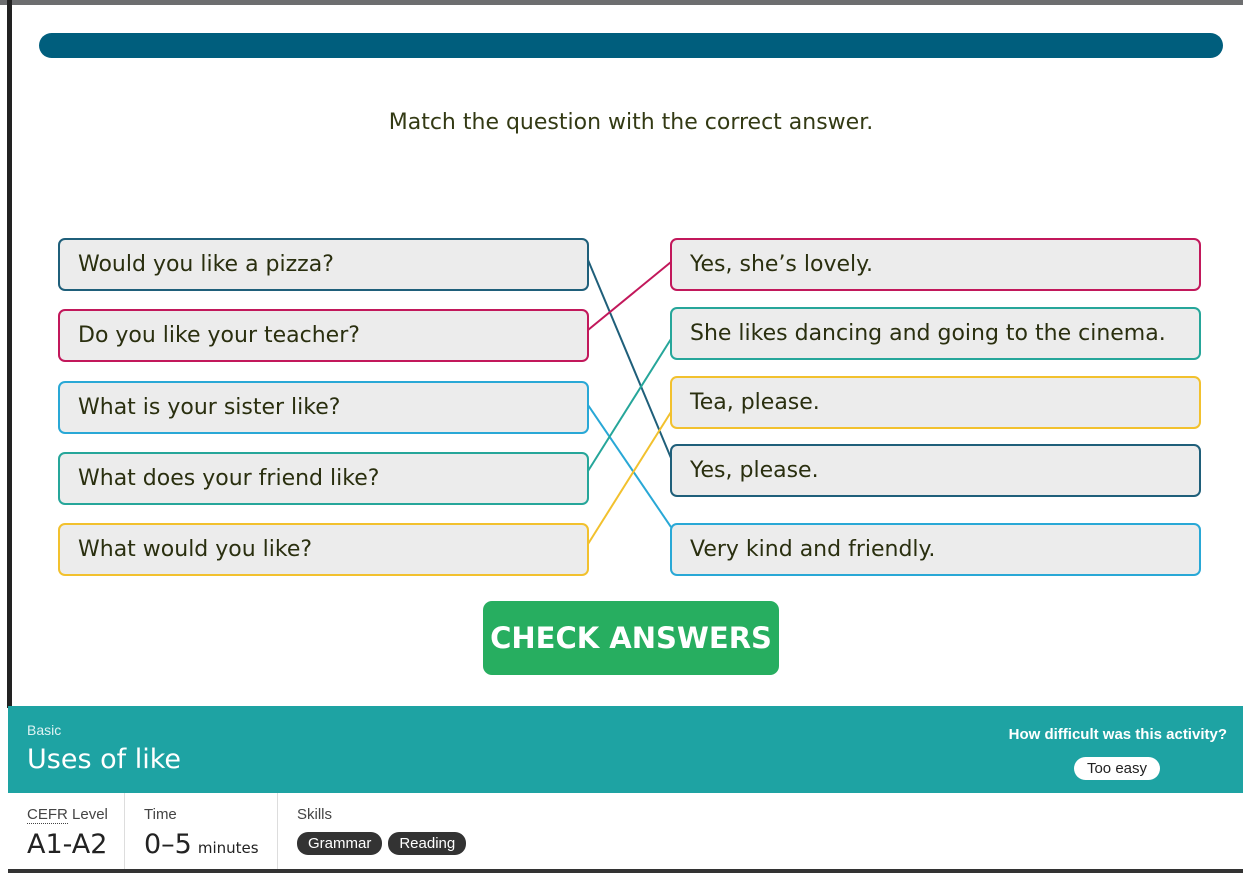 The width and height of the screenshot is (1243, 873). What do you see at coordinates (1117, 768) in the screenshot?
I see `difficulty-too-easy-button: Too easy` at bounding box center [1117, 768].